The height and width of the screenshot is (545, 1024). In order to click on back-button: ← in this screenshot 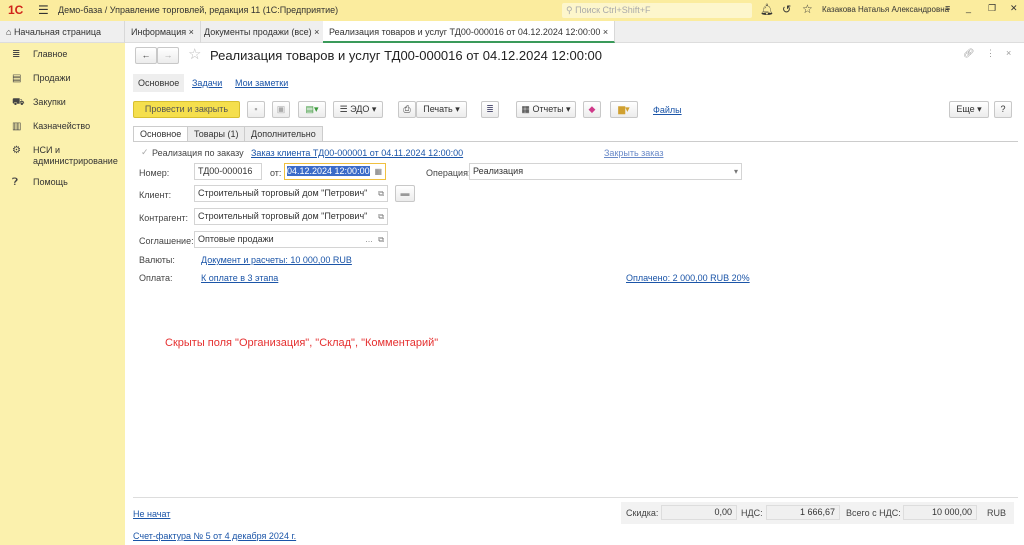, I will do `click(146, 55)`.